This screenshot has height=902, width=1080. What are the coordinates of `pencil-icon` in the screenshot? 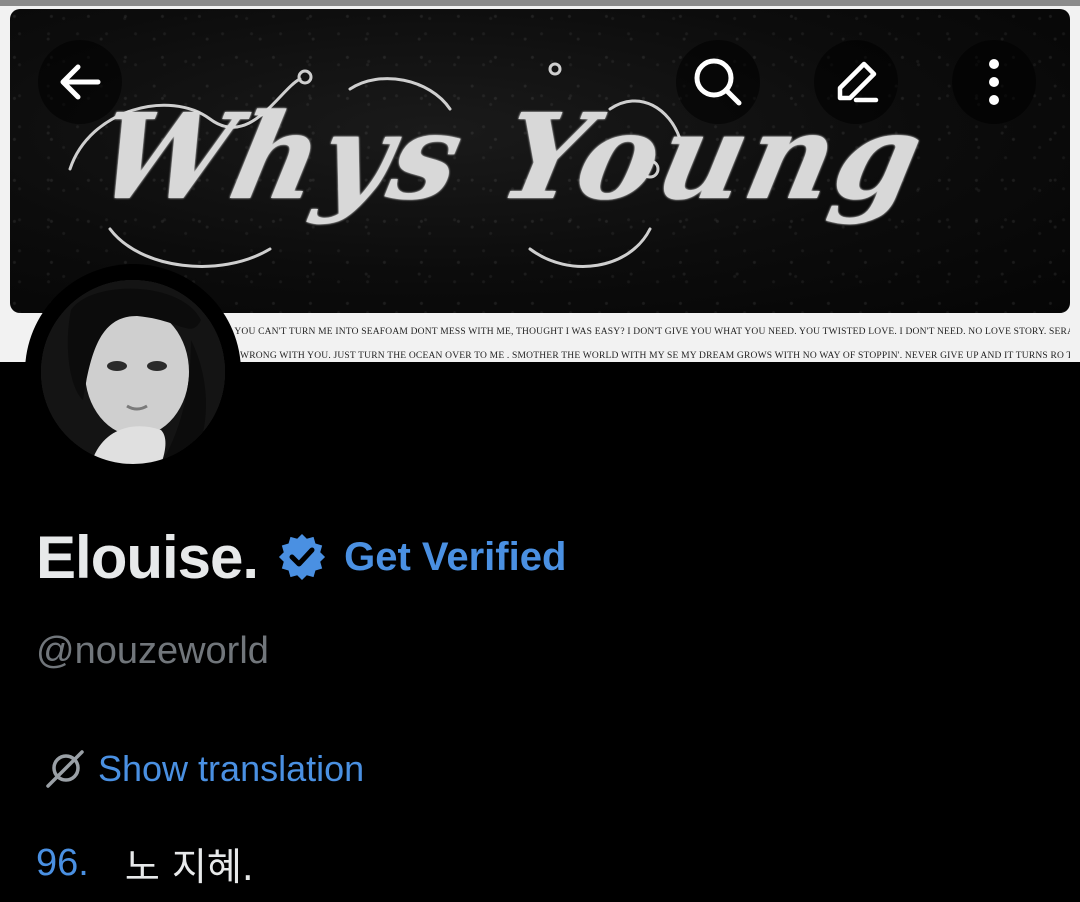 It's located at (858, 82).